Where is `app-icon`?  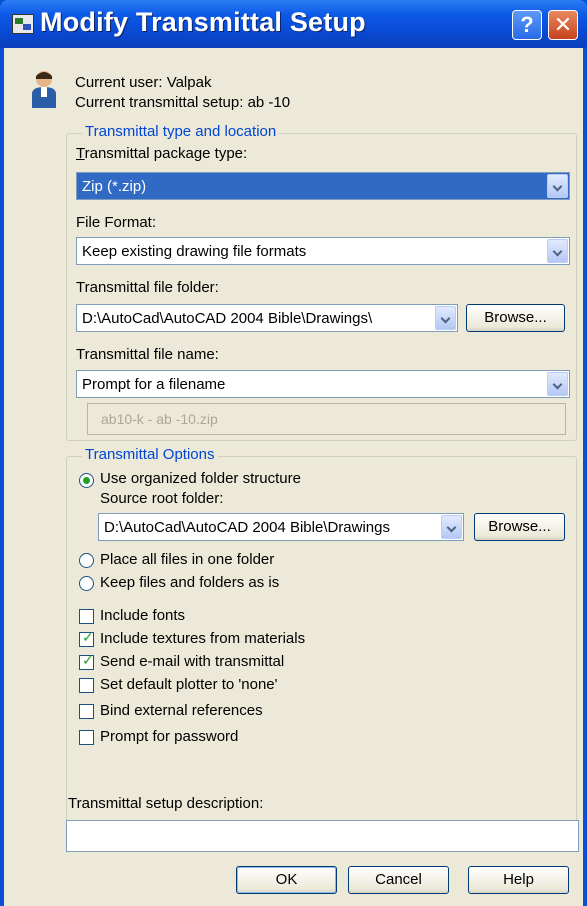 app-icon is located at coordinates (23, 24).